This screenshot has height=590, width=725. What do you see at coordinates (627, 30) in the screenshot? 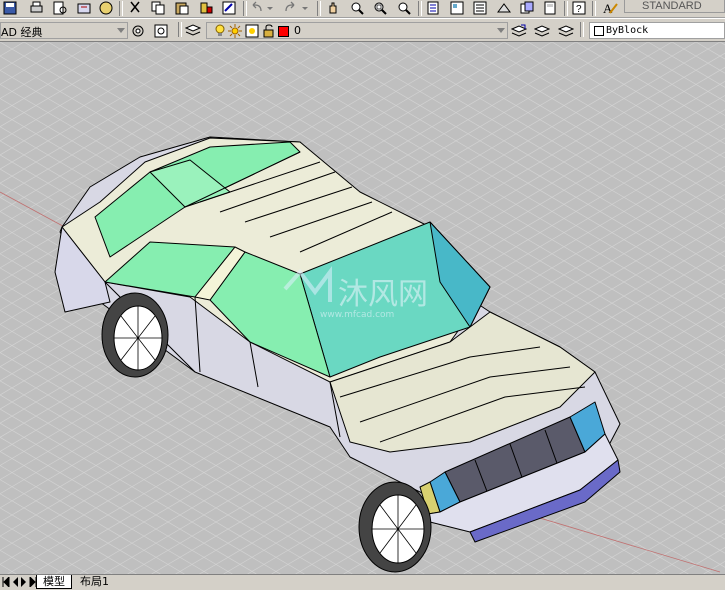
I see `color-value: ByBlock` at bounding box center [627, 30].